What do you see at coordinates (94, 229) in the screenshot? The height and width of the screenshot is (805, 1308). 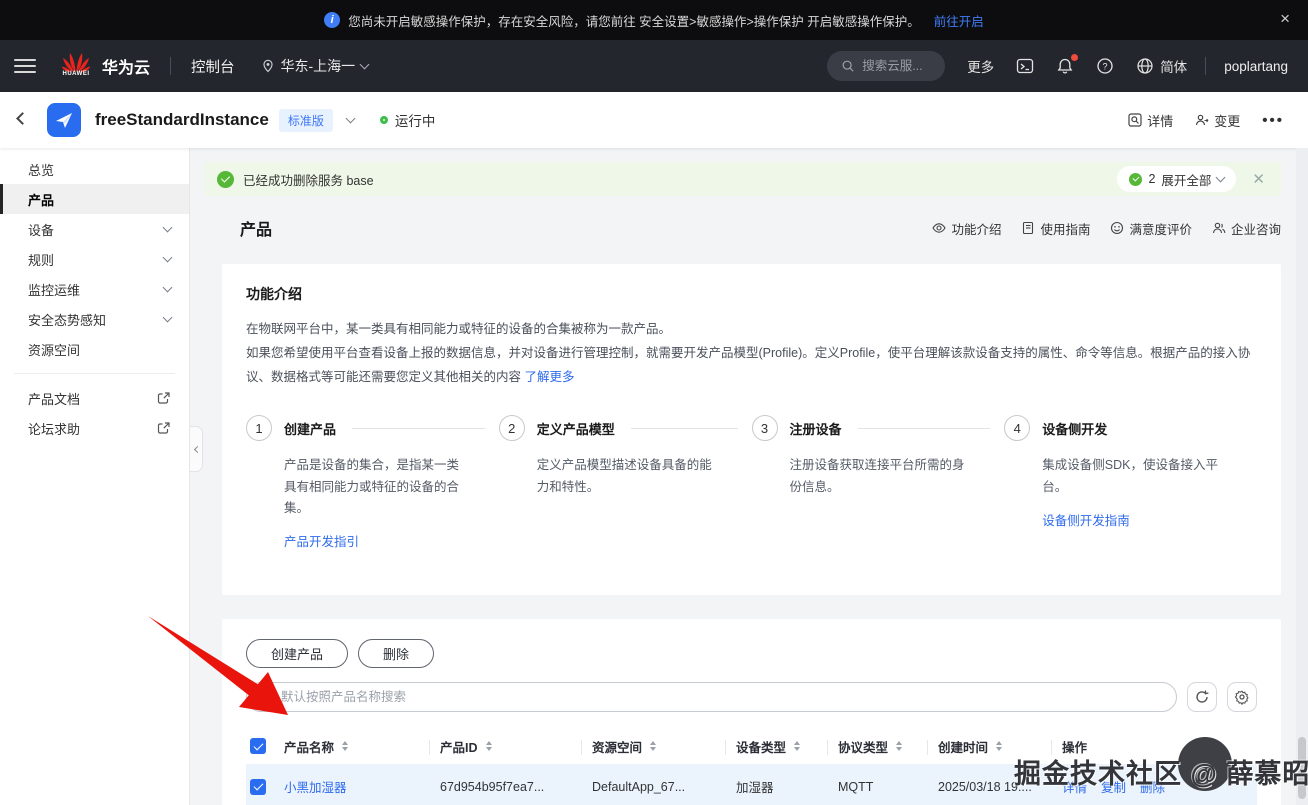 I see `sidebar-item-devices: 设备` at bounding box center [94, 229].